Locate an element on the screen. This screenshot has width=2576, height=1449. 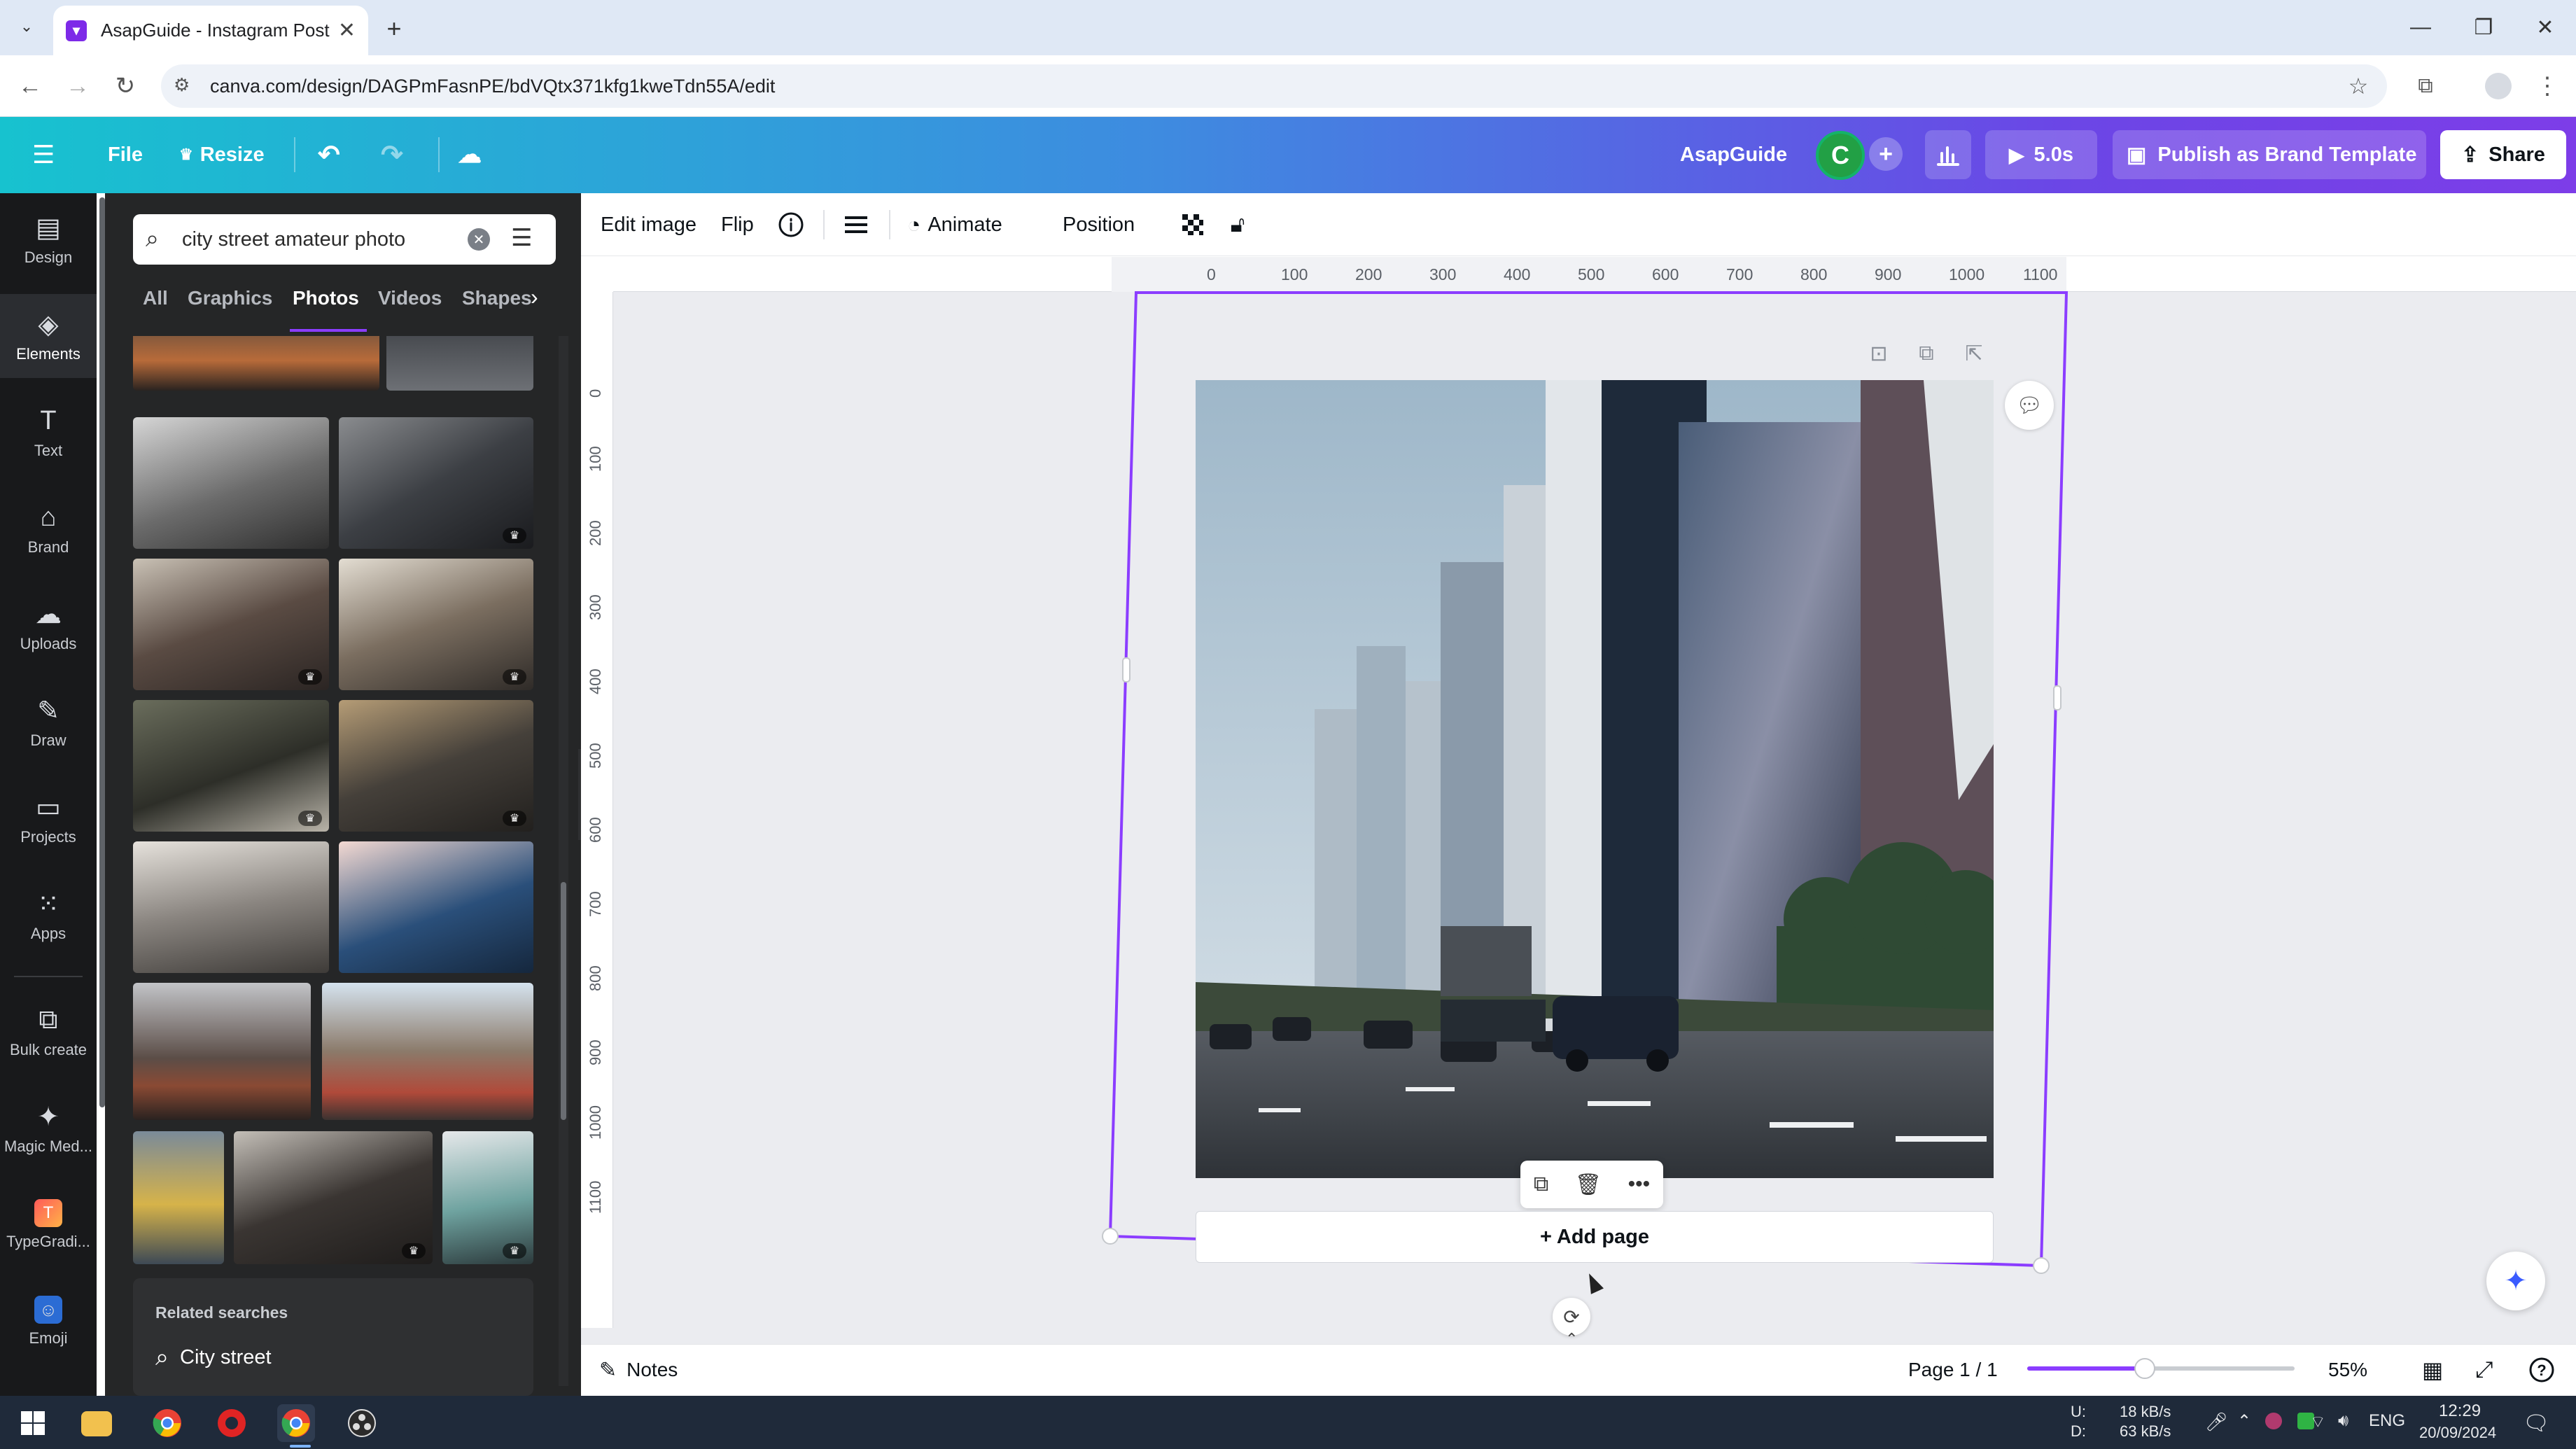
restore-icon: ❐ is located at coordinates (2484, 27).